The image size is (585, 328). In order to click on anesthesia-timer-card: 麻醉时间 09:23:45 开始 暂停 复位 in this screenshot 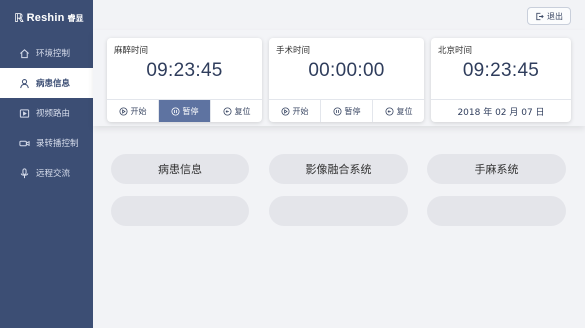, I will do `click(184, 80)`.